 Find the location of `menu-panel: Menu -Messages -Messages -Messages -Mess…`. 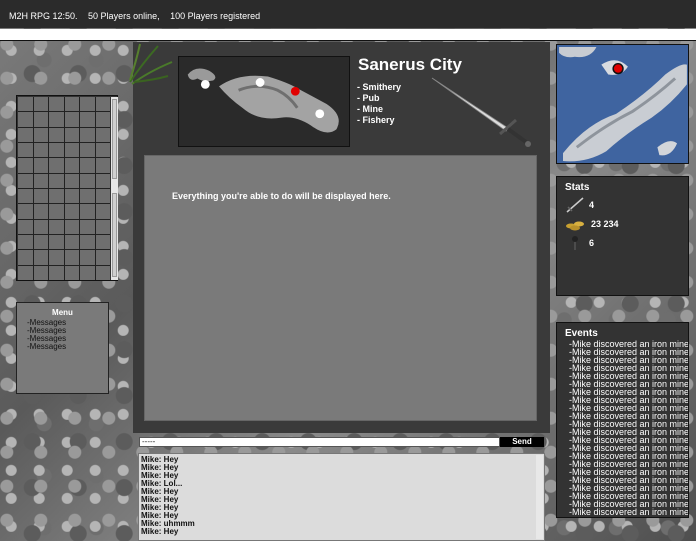

menu-panel: Menu -Messages -Messages -Messages -Mess… is located at coordinates (62, 348).